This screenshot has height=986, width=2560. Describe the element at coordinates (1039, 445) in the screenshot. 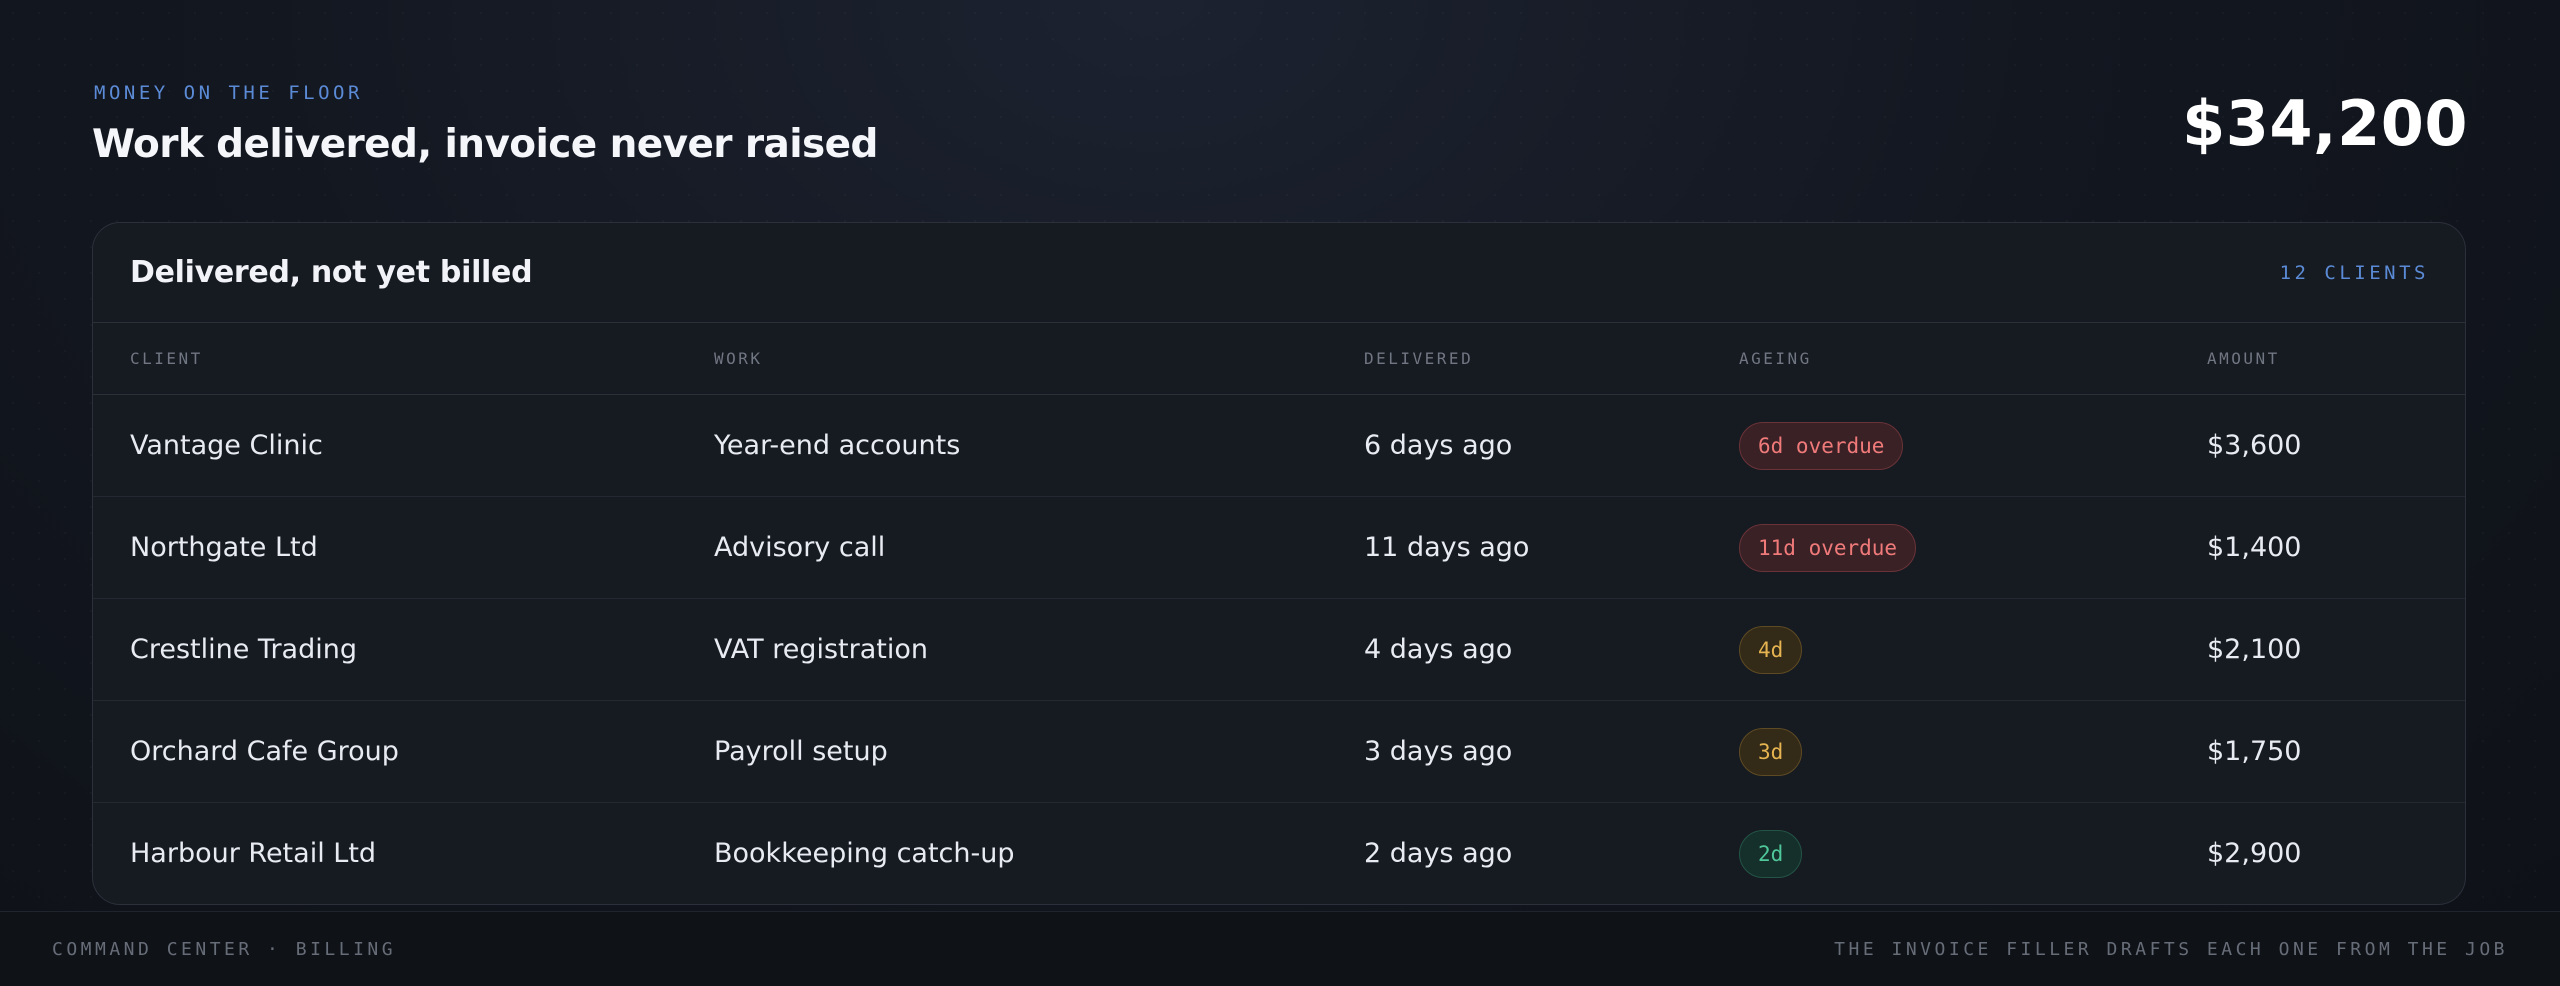

I see `work-item: Year-end accounts` at that location.